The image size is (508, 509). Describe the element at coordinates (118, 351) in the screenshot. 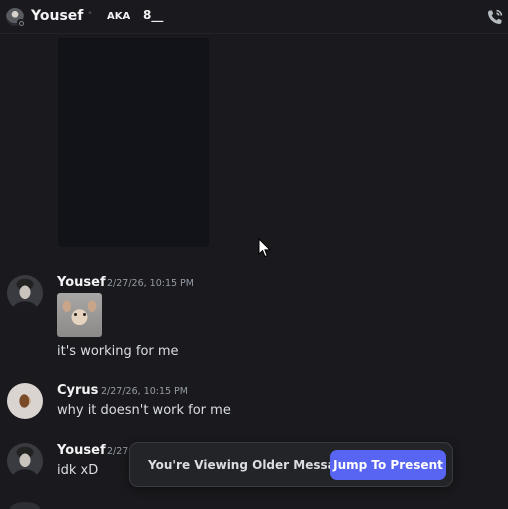

I see `message-text: it's working for me` at that location.